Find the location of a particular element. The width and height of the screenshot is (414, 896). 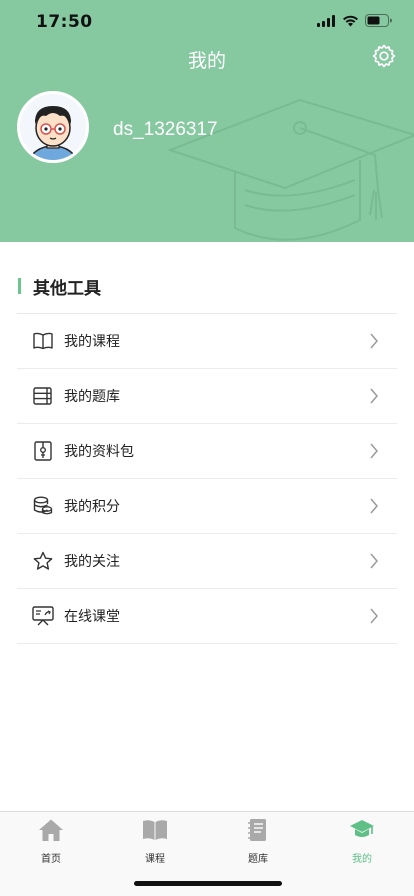

avatar is located at coordinates (53, 127).